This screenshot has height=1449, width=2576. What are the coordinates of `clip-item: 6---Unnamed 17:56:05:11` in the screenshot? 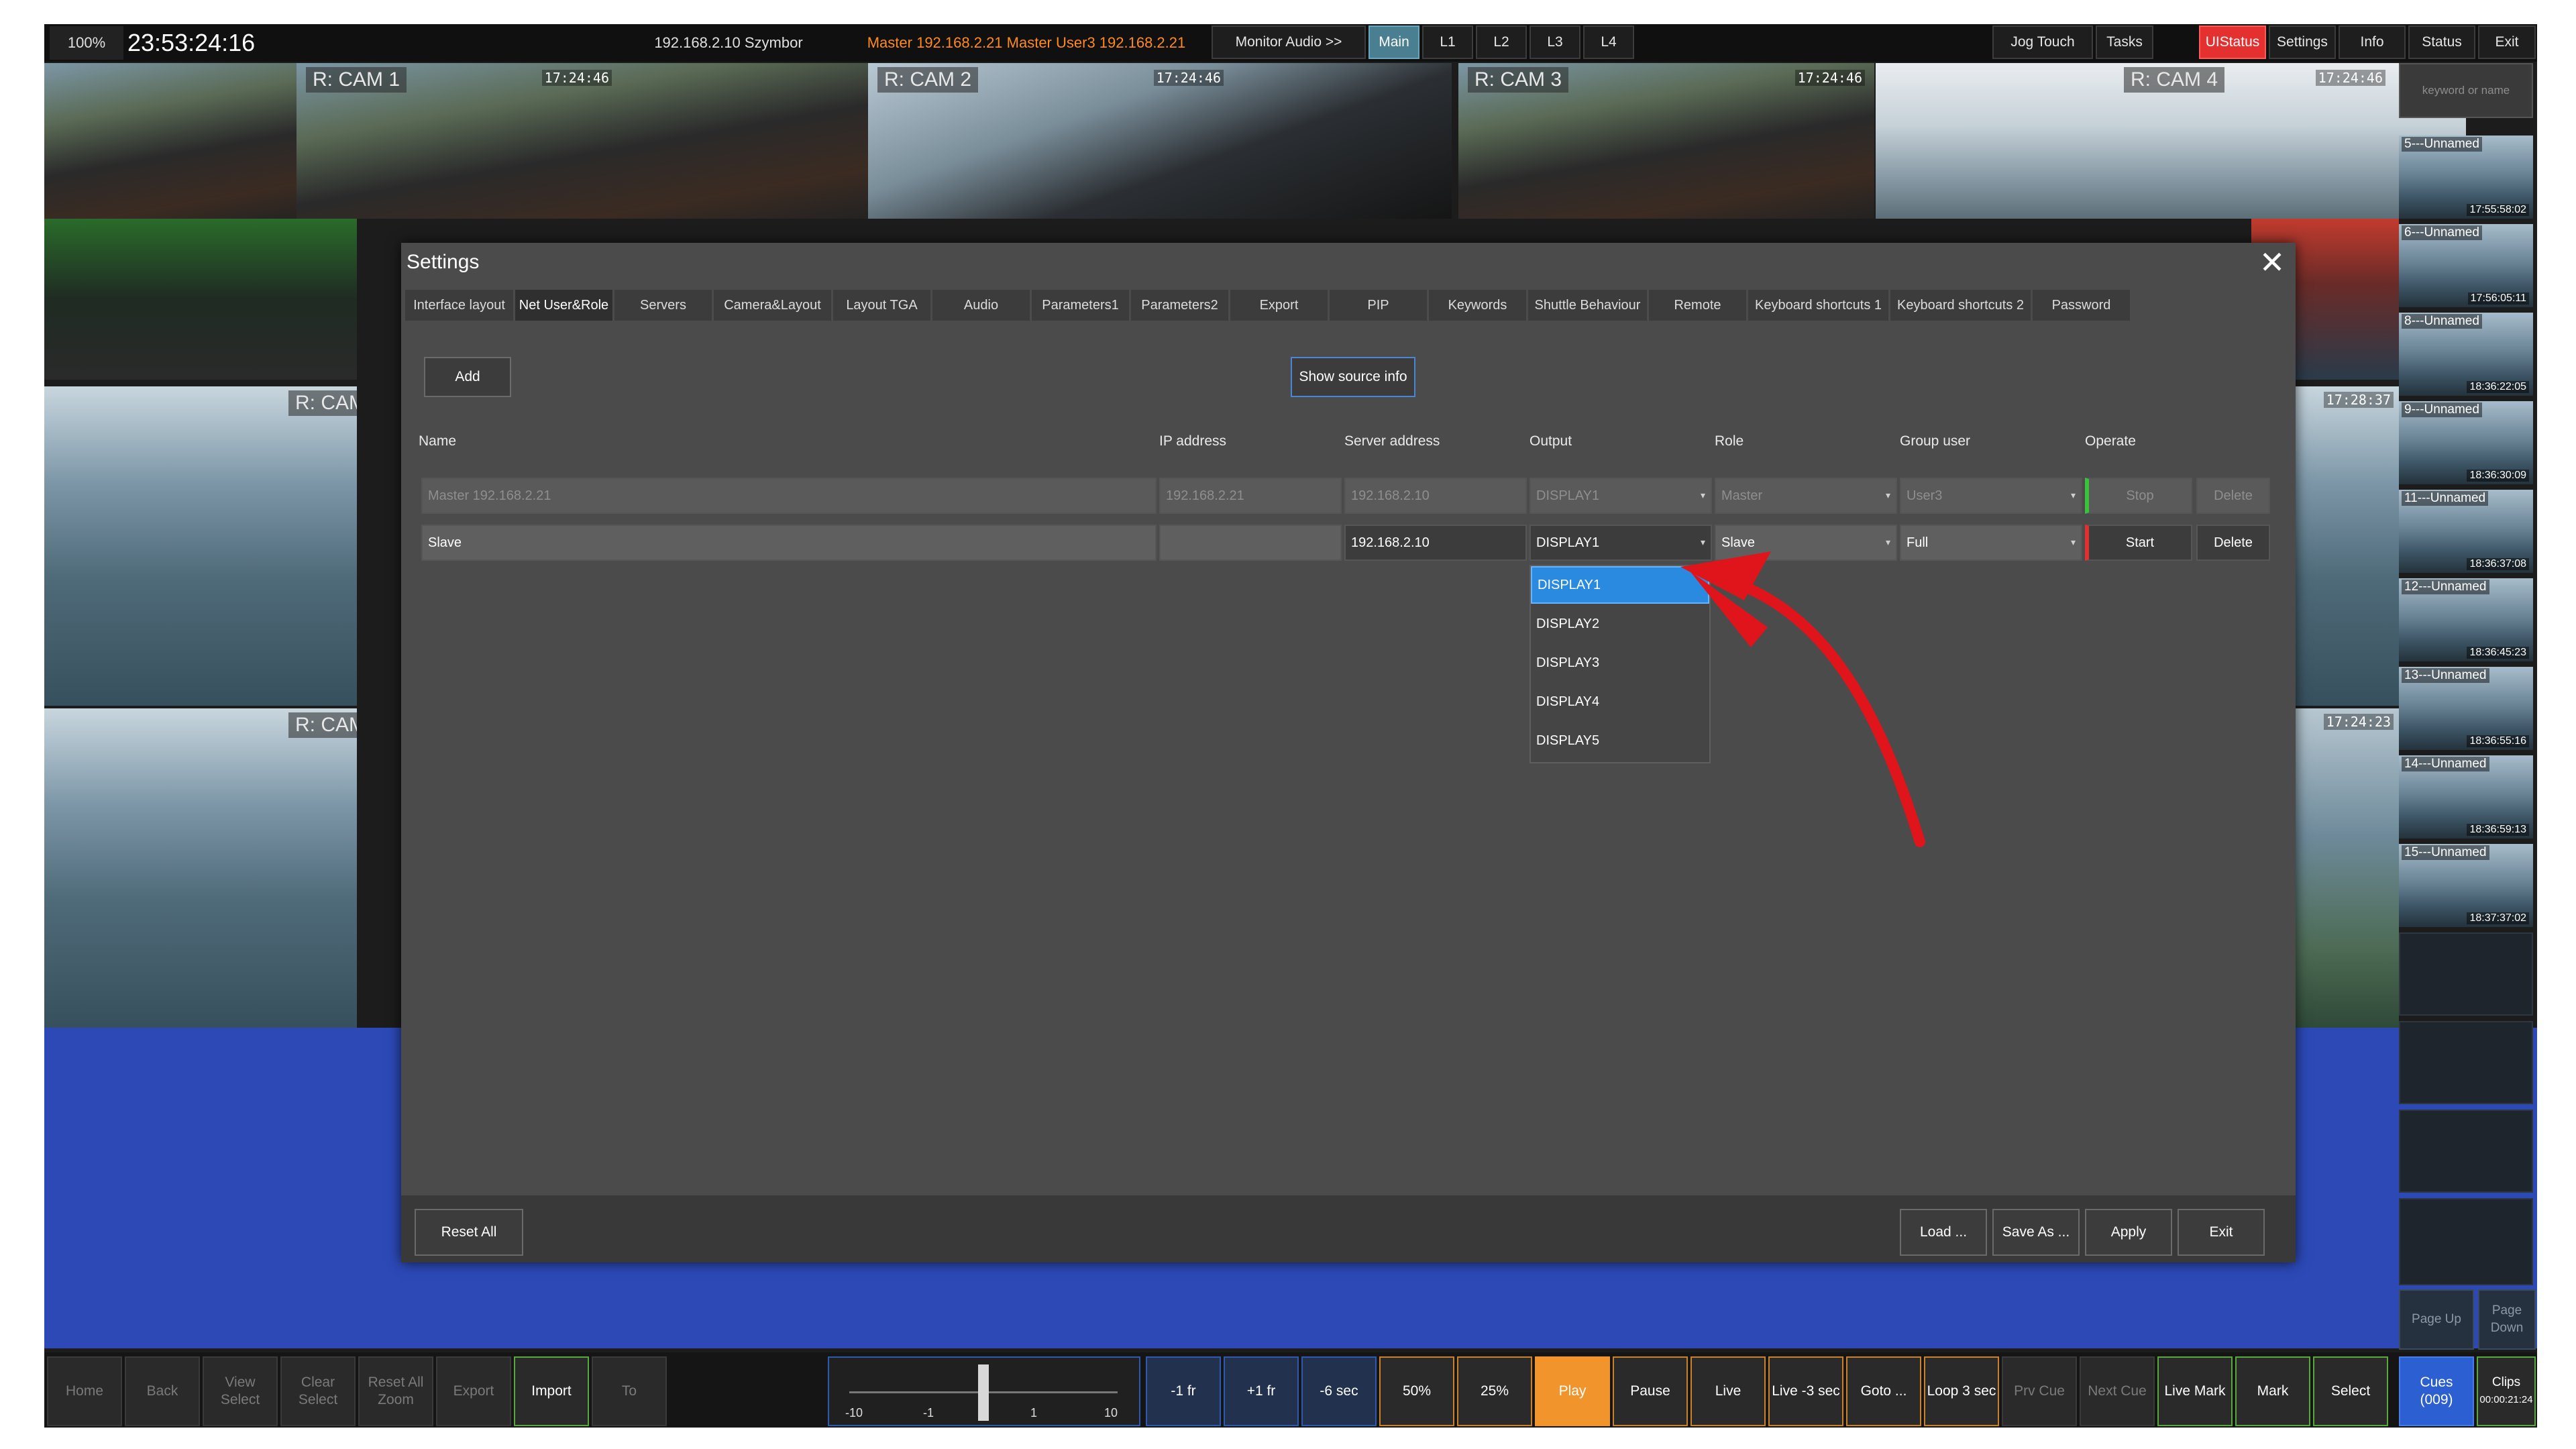 It's located at (2466, 265).